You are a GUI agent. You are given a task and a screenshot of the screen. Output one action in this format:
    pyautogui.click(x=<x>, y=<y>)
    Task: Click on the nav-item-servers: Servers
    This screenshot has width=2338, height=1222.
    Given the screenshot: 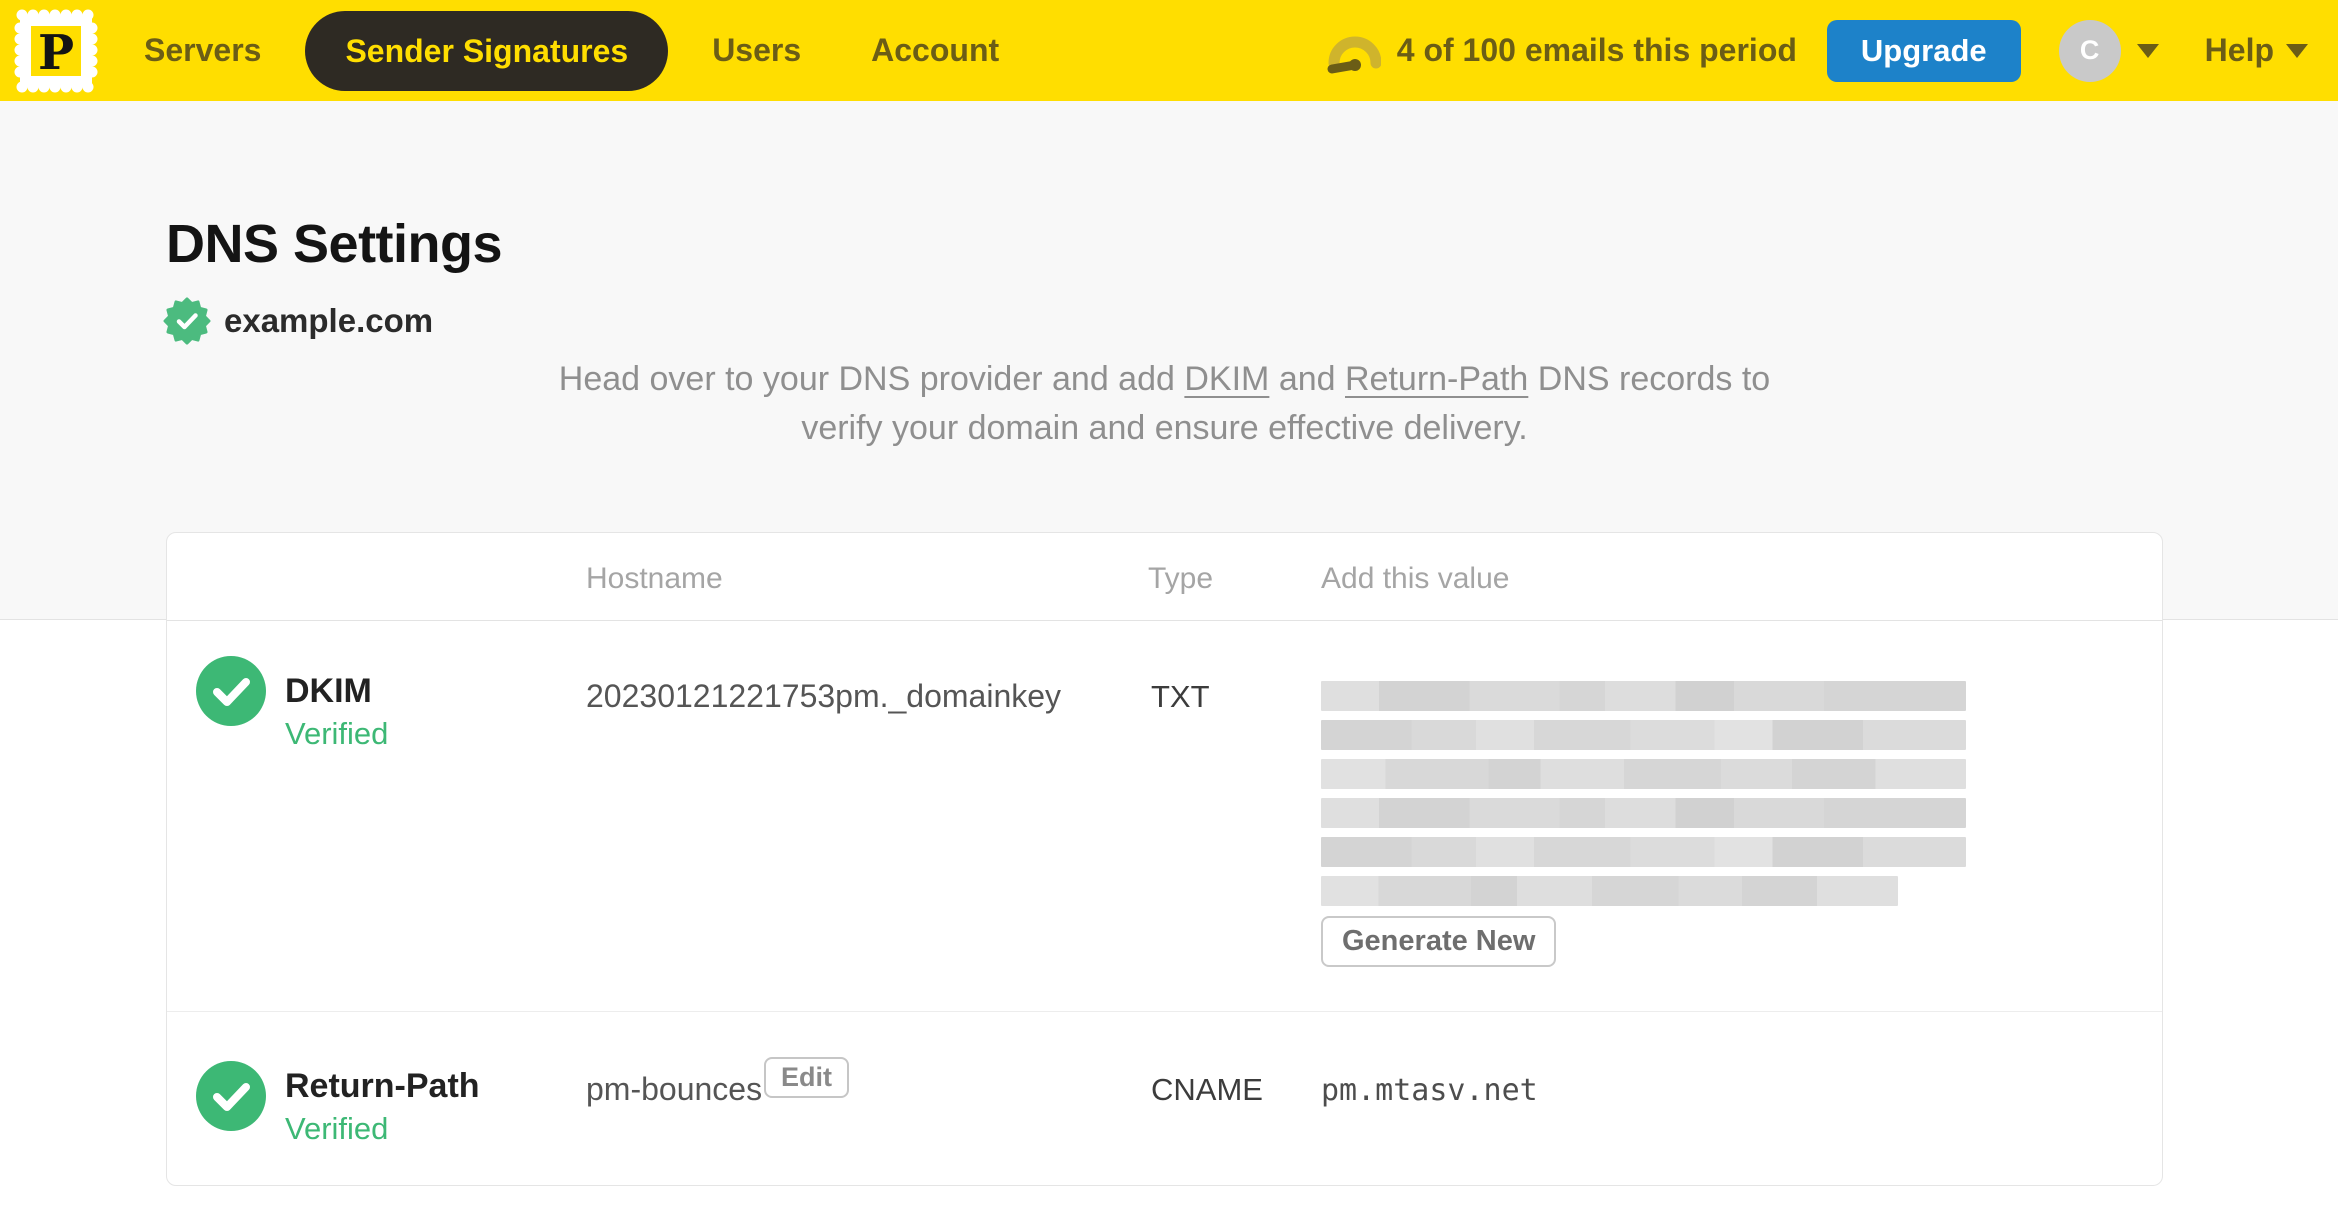 What is the action you would take?
    pyautogui.click(x=202, y=50)
    